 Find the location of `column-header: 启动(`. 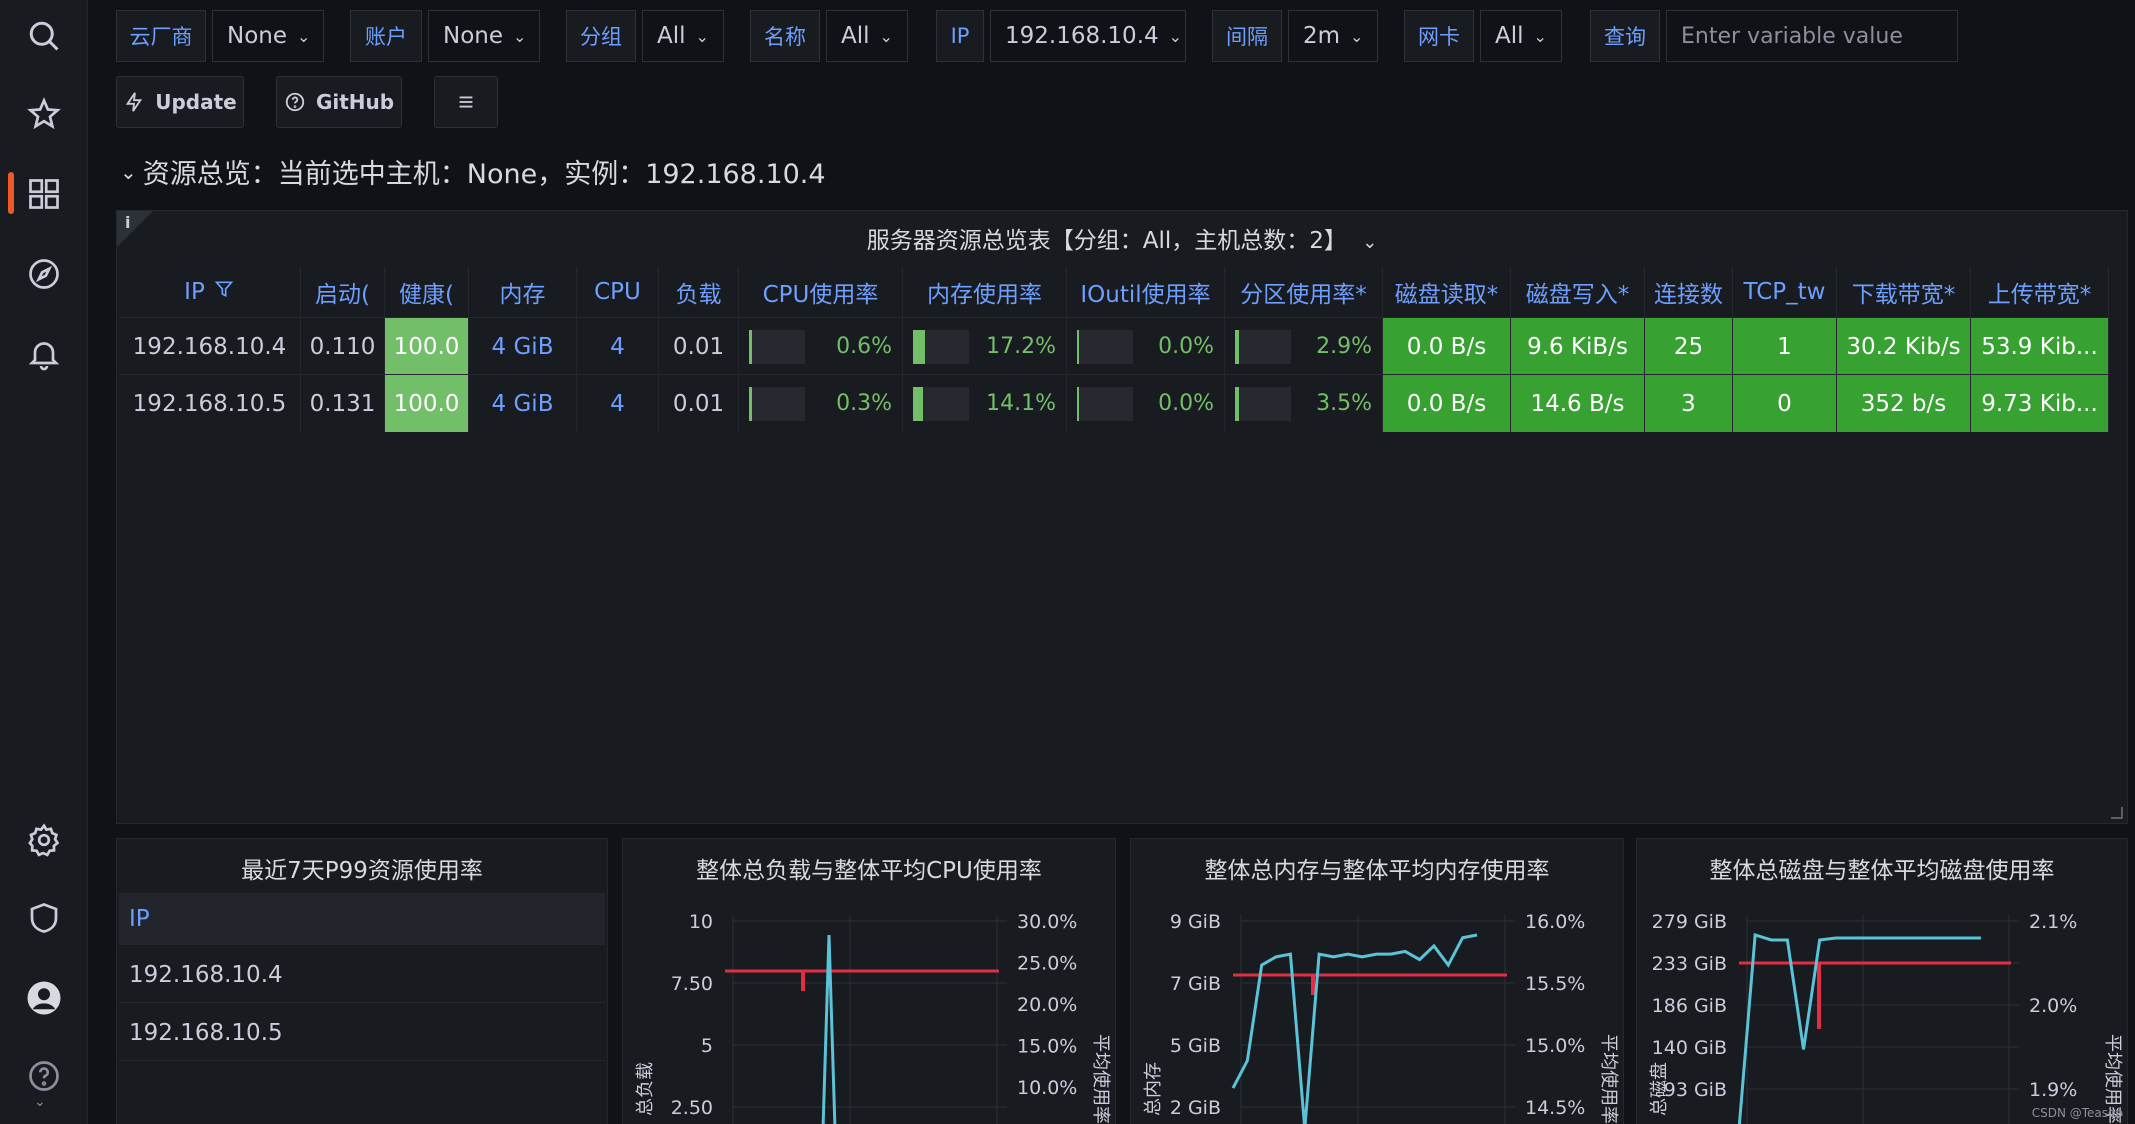

column-header: 启动( is located at coordinates (343, 292).